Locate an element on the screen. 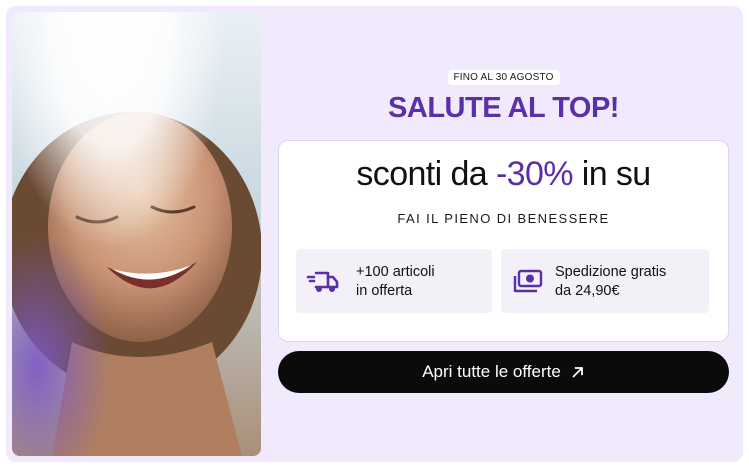 This screenshot has width=749, height=468. open-offers-button: Apri tutte le offerte is located at coordinates (503, 372).